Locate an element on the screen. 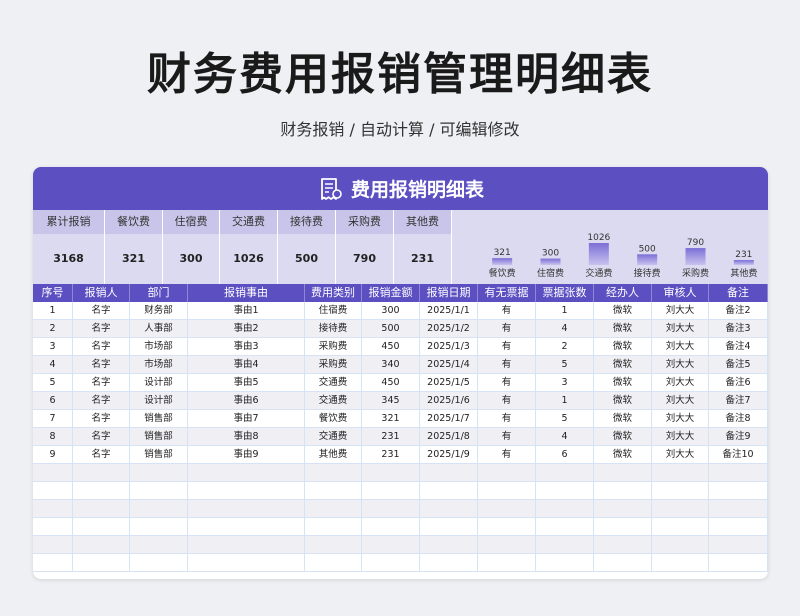  table-cell: 300 is located at coordinates (391, 310).